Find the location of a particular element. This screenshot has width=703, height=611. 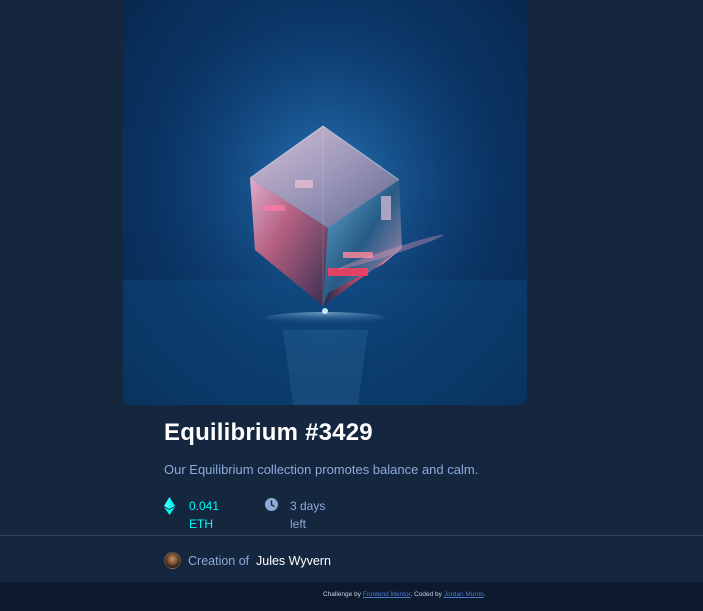

time-left-value: 3 days left is located at coordinates (320, 515).